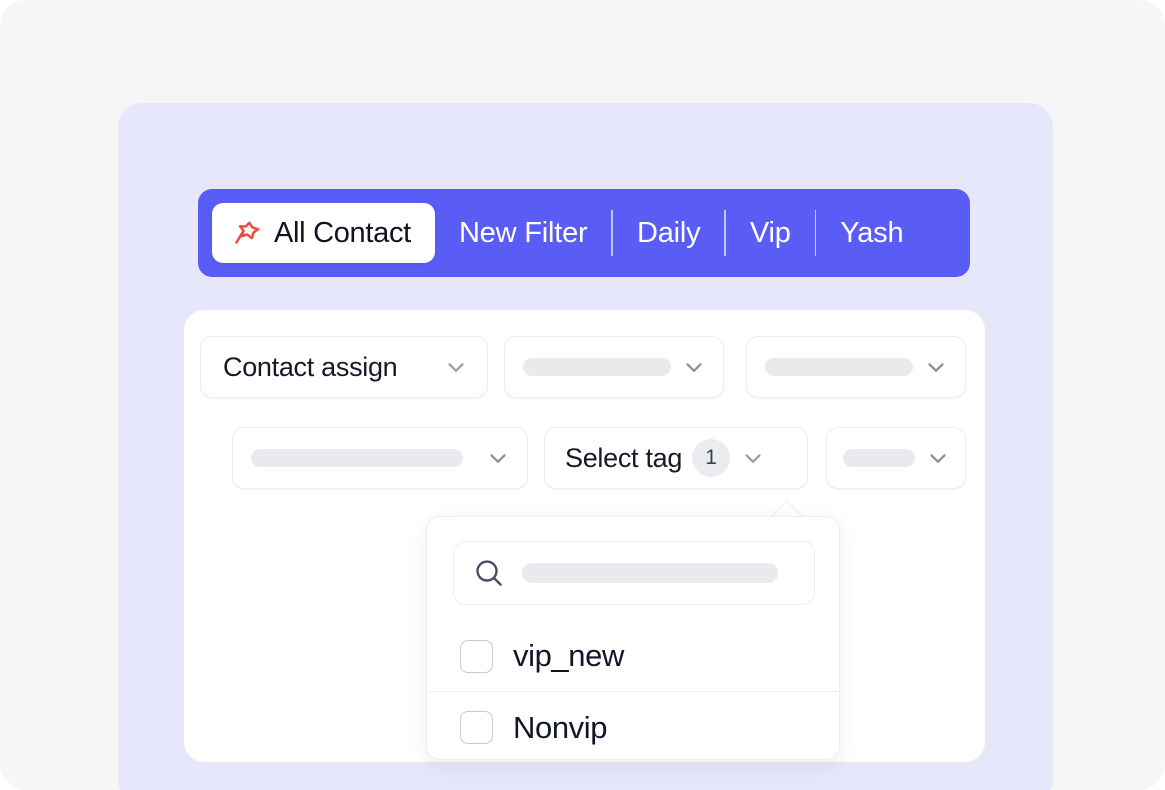 This screenshot has height=790, width=1165. I want to click on tab-all-contact: All Contact, so click(323, 233).